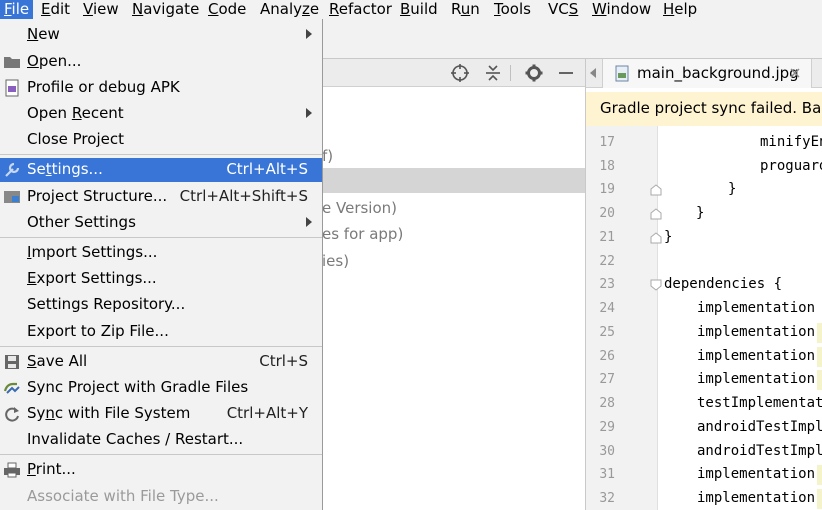 The width and height of the screenshot is (822, 510). I want to click on menu-item-sync-gradle: Sync Project with Gradle Files, so click(161, 388).